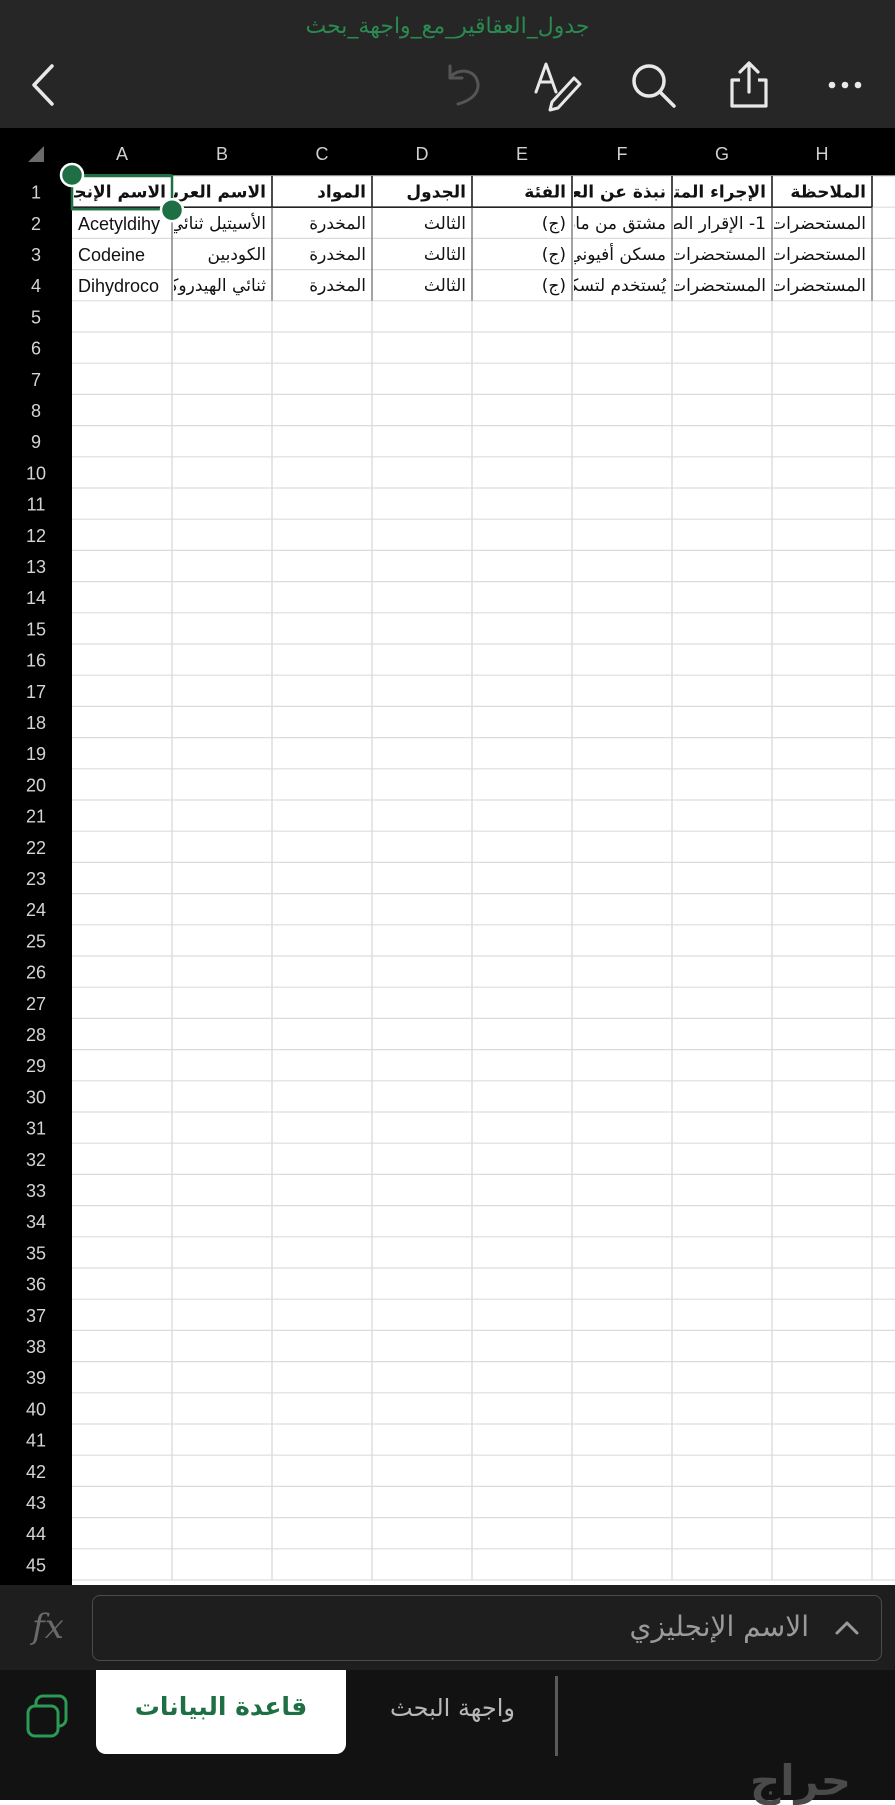  Describe the element at coordinates (36, 817) in the screenshot. I see `row-header-21: 21` at that location.